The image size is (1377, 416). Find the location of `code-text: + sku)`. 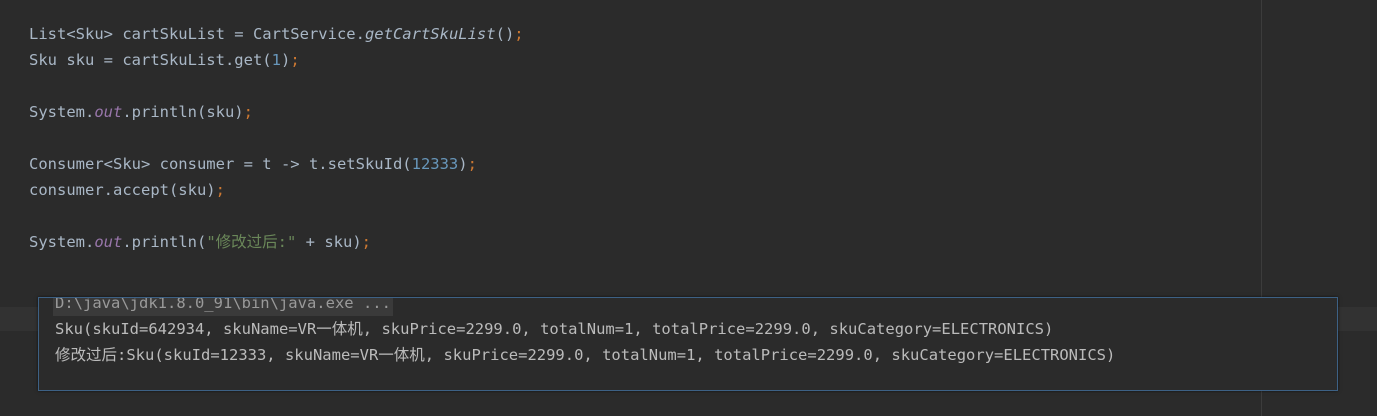

code-text: + sku) is located at coordinates (329, 242).